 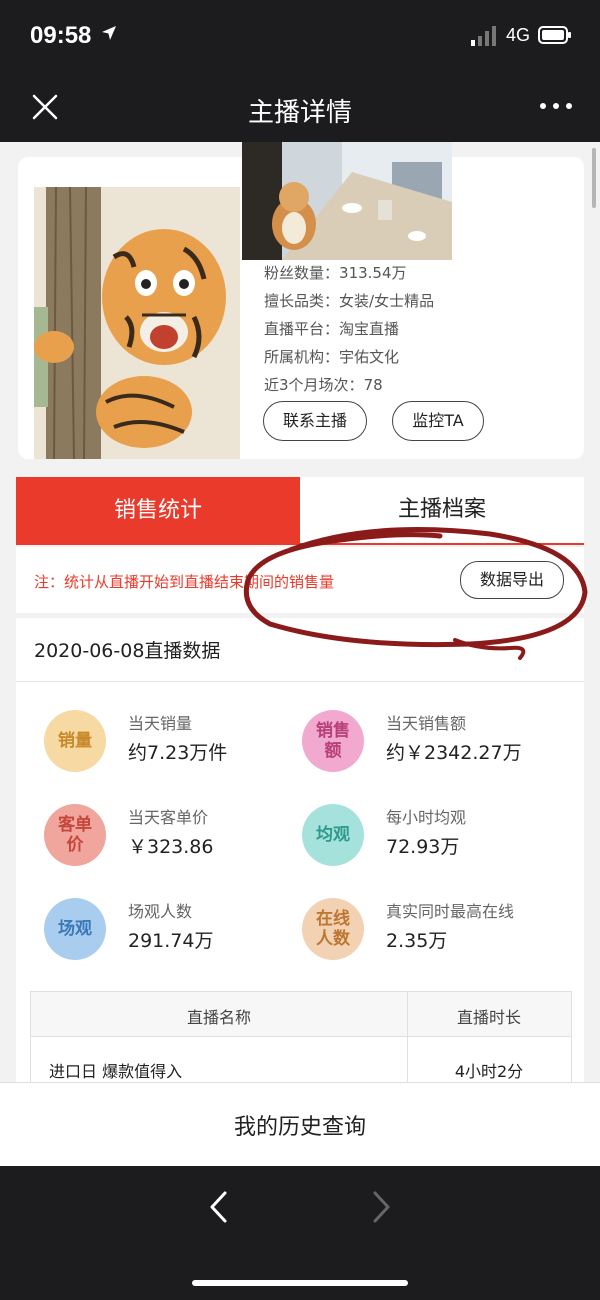 What do you see at coordinates (171, 847) in the screenshot?
I see `stat-value: ￥323.86` at bounding box center [171, 847].